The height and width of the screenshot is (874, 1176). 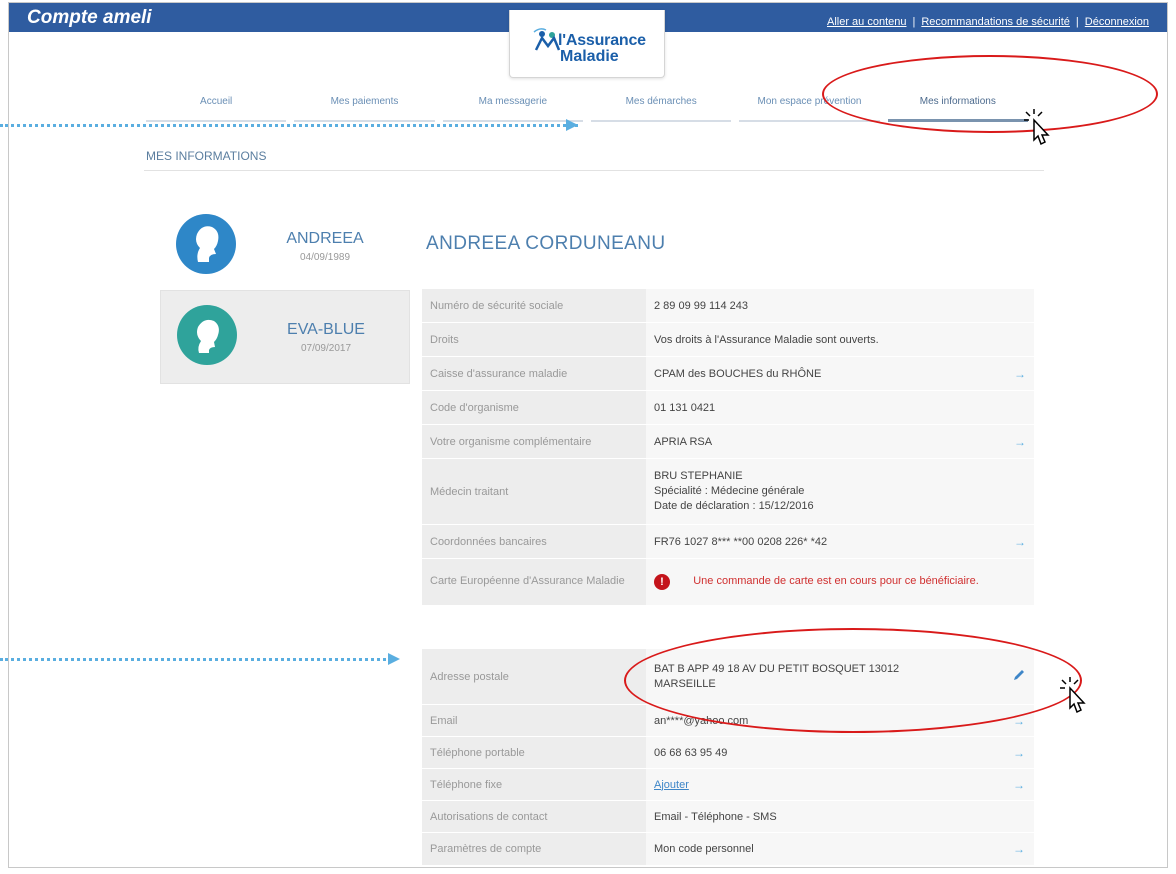 What do you see at coordinates (534, 816) in the screenshot?
I see `row-label: Autorisations de contact` at bounding box center [534, 816].